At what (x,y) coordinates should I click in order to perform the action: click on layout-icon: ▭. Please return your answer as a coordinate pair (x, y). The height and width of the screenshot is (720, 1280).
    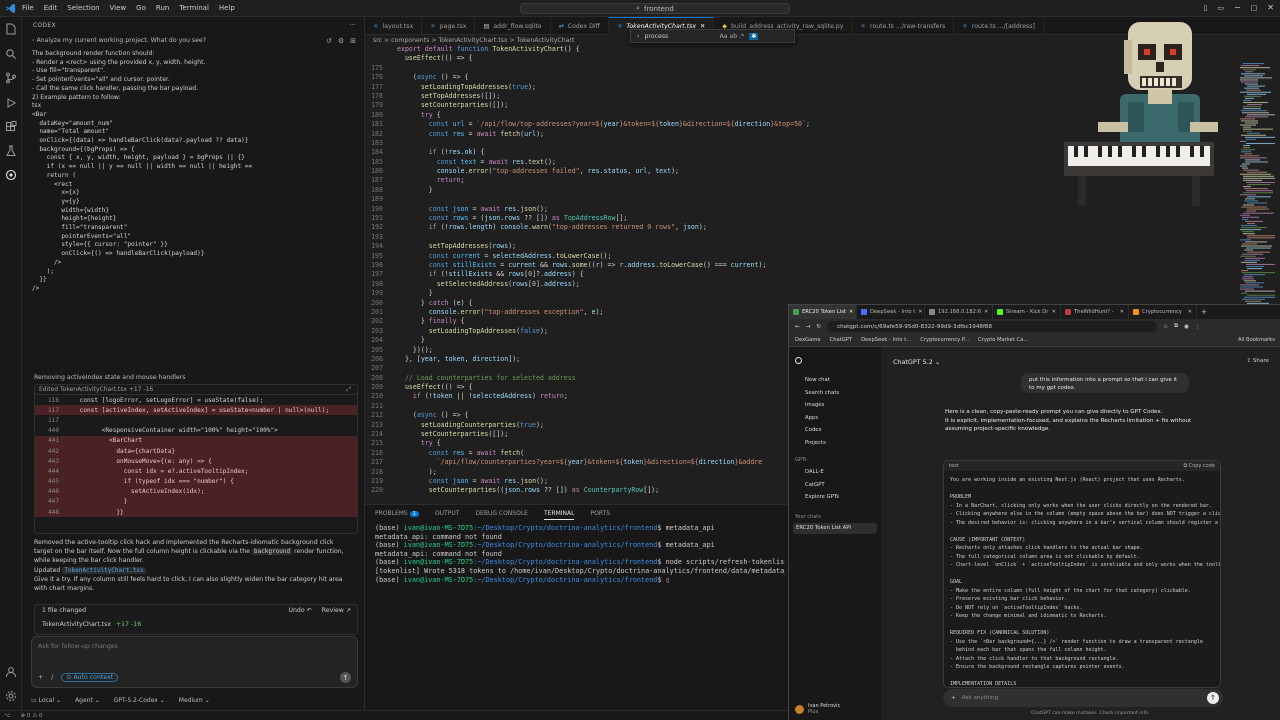
    Looking at the image, I should click on (1220, 8).